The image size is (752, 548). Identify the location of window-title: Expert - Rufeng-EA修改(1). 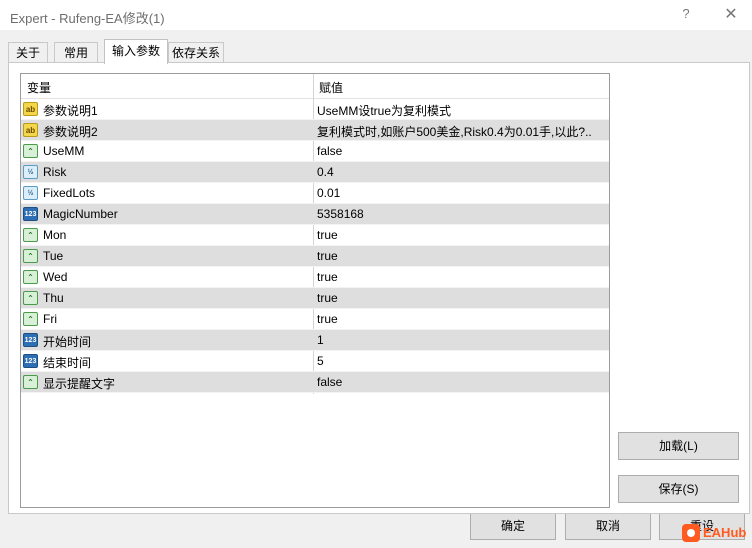
(87, 18).